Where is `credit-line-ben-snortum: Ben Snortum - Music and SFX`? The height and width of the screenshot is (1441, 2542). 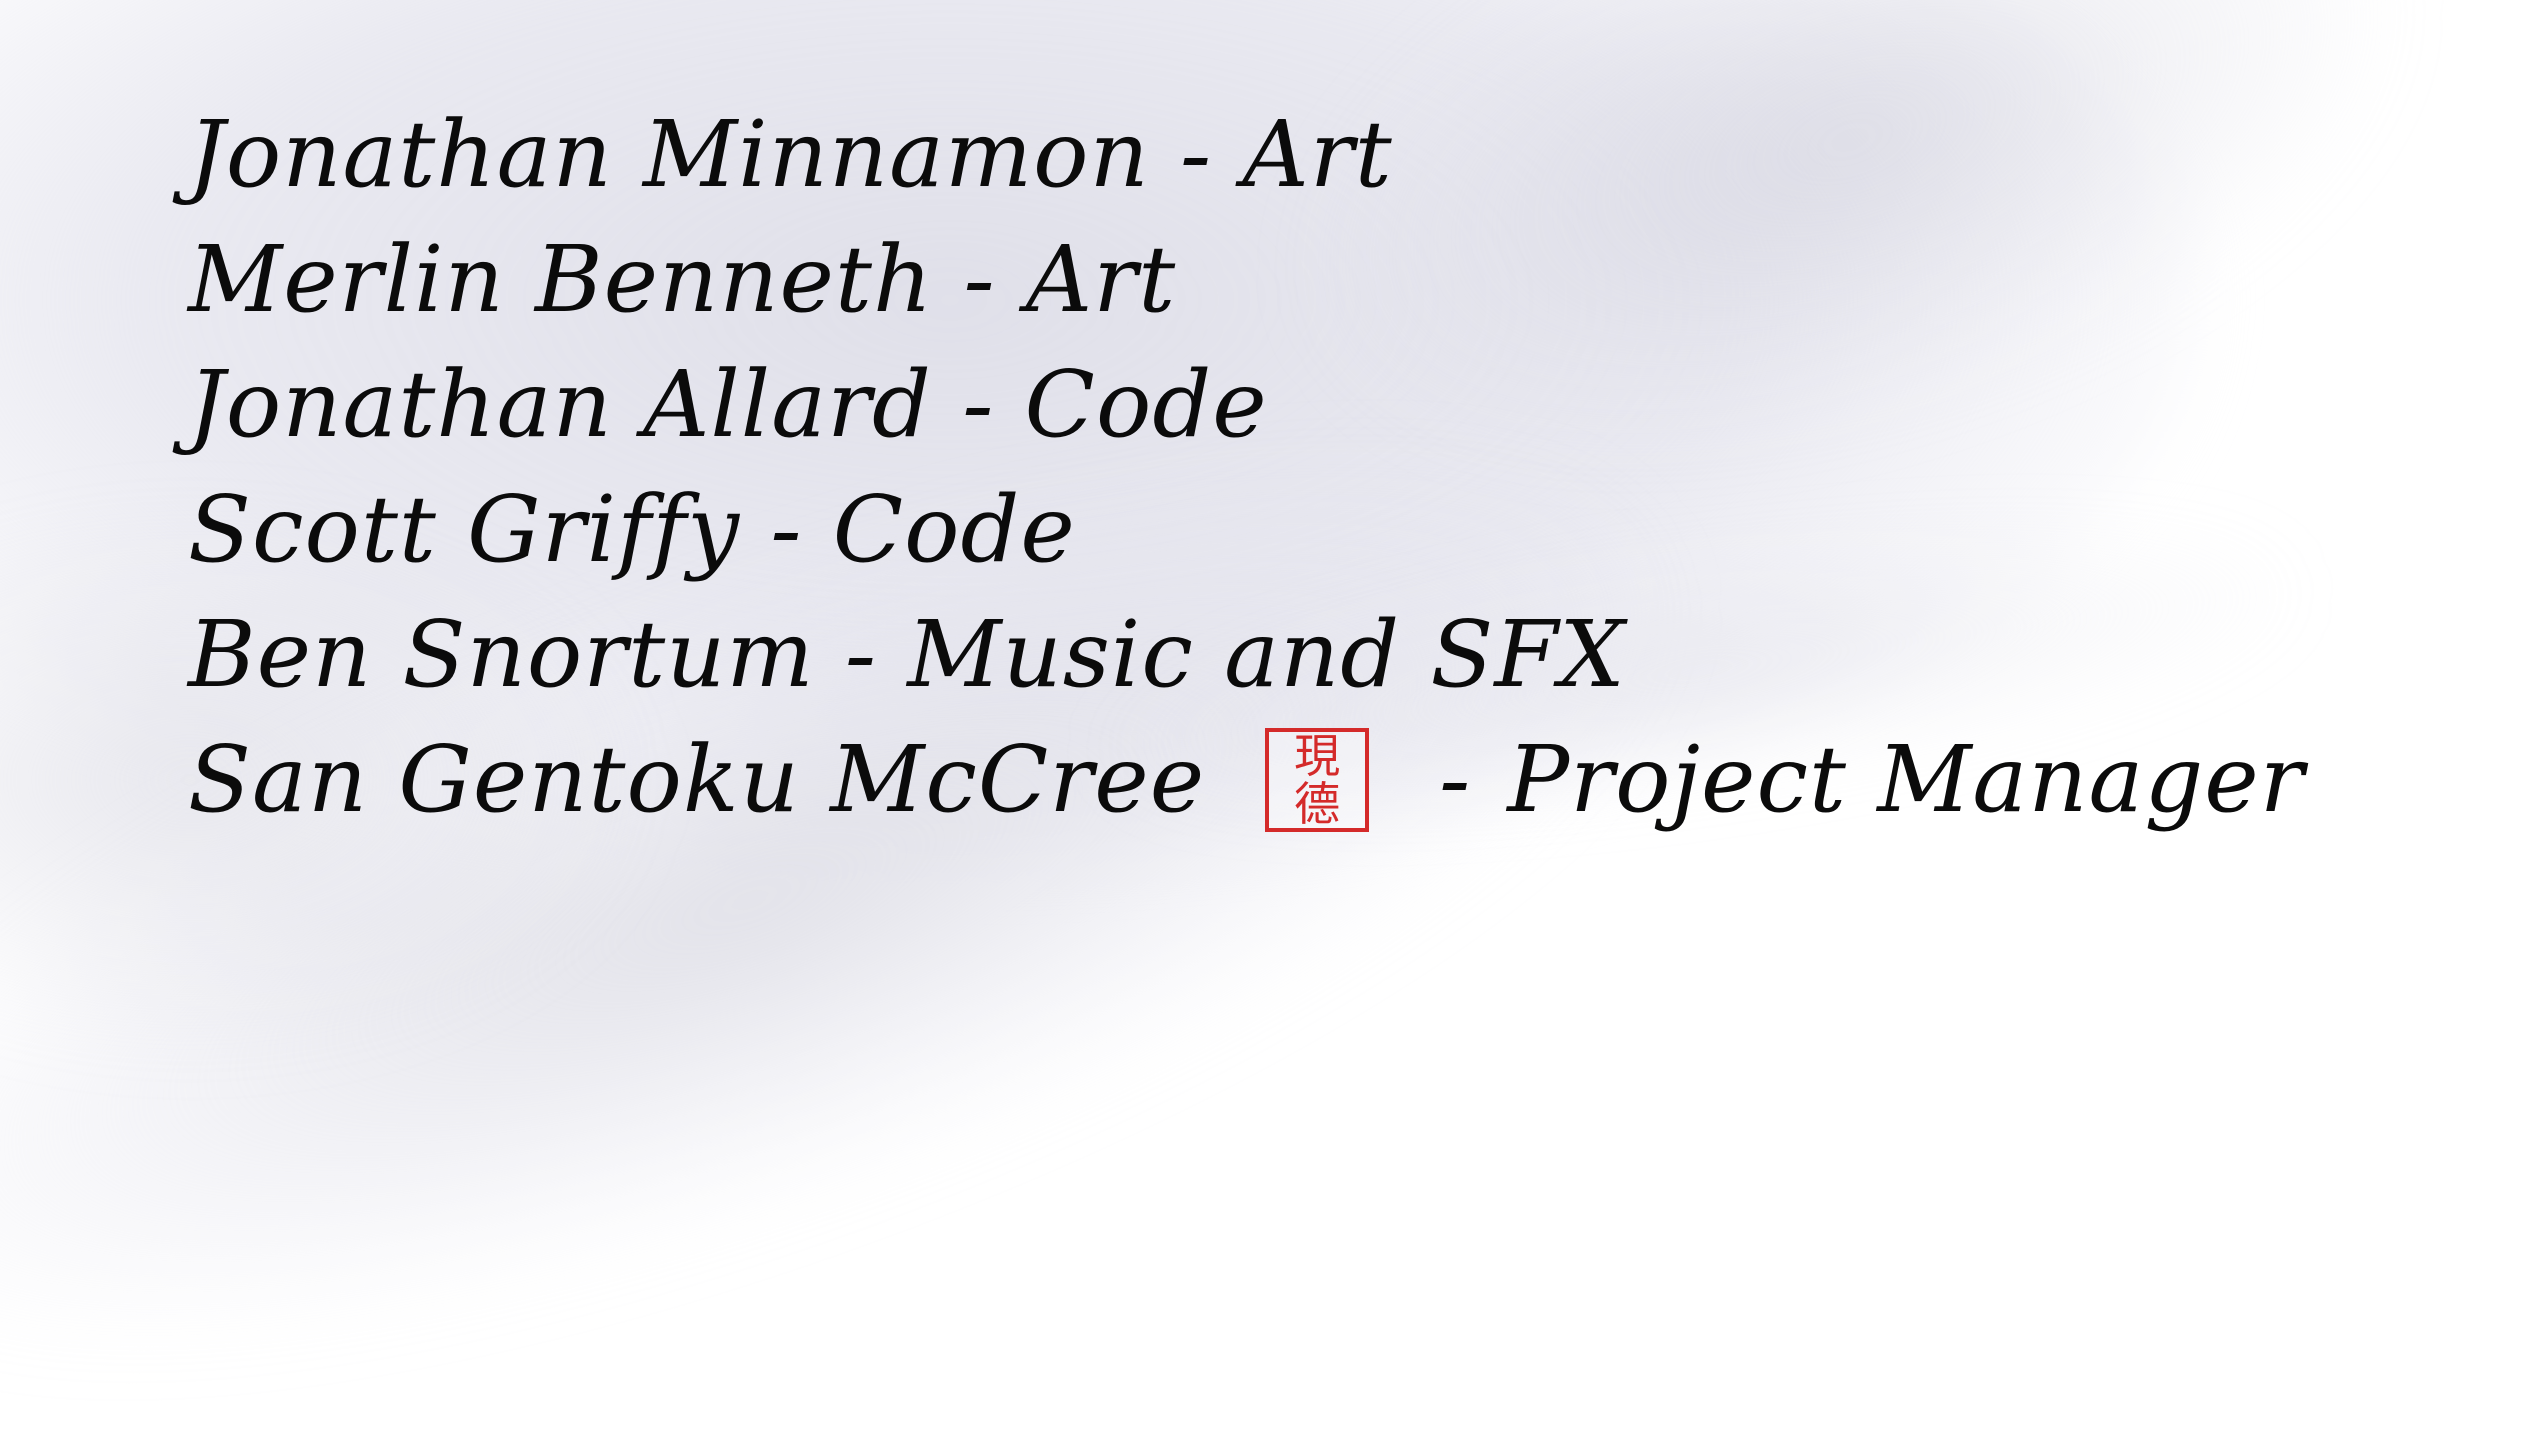
credit-line-ben-snortum: Ben Snortum - Music and SFX is located at coordinates (1246, 654).